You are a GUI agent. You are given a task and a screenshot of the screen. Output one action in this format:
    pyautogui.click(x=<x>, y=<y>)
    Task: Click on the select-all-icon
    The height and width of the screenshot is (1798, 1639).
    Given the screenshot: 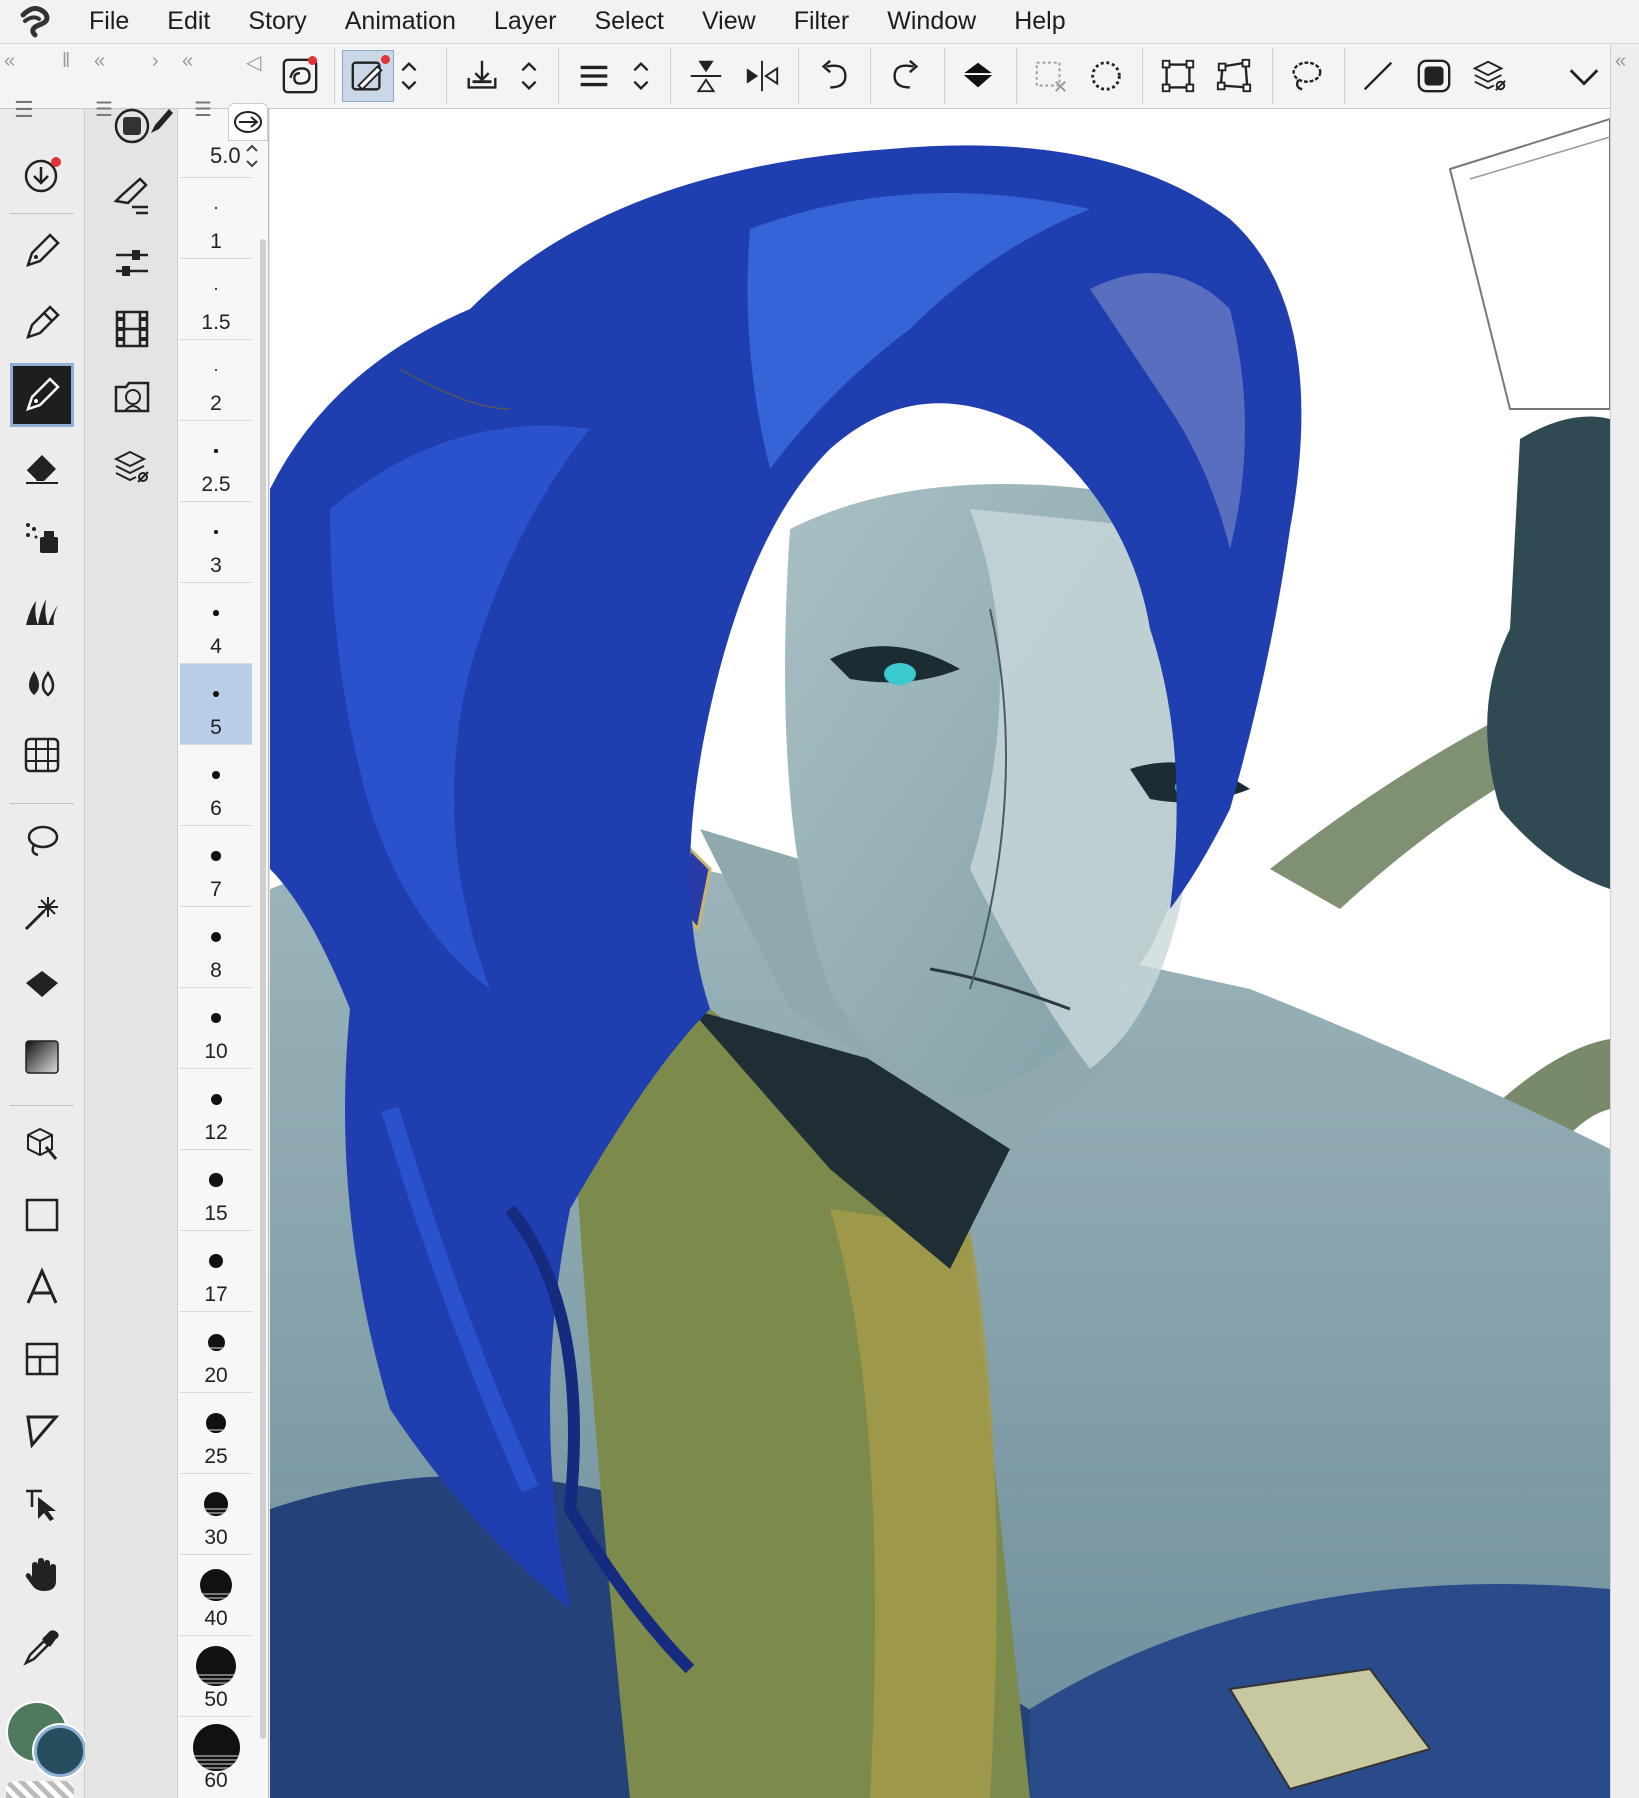 What is the action you would take?
    pyautogui.click(x=1106, y=76)
    